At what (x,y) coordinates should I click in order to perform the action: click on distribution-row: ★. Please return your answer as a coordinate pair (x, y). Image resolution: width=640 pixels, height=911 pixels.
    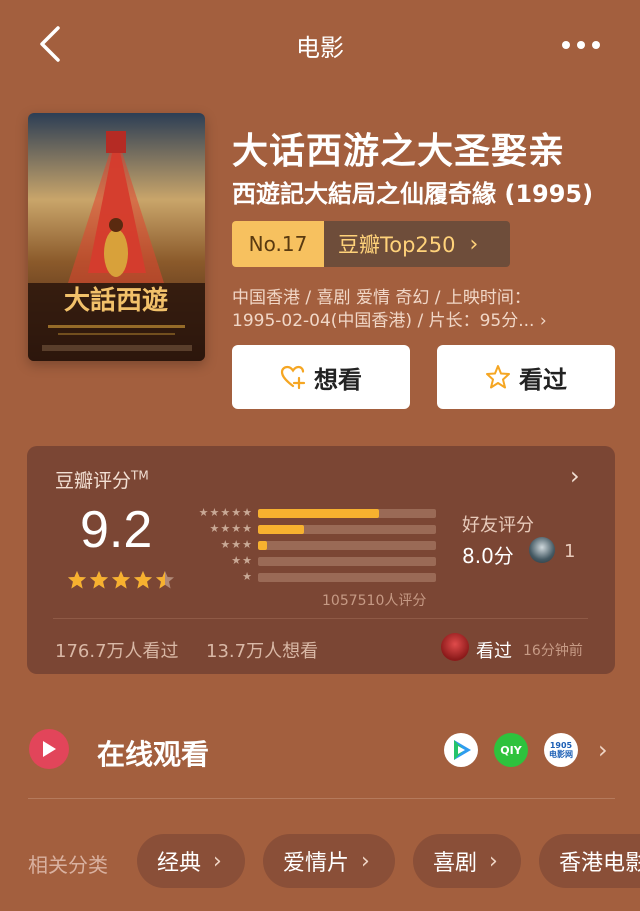
    Looking at the image, I should click on (311, 577).